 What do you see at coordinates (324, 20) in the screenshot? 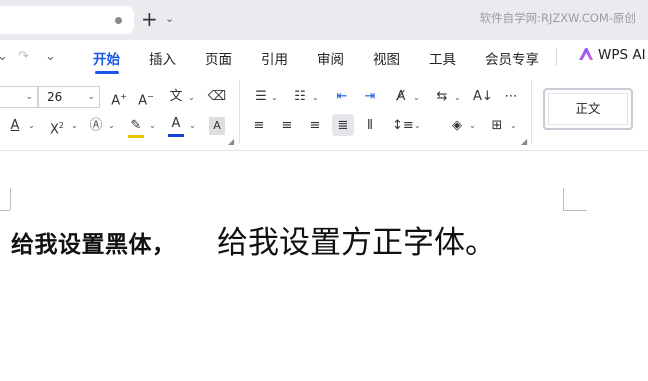
I see `title-bar: + ⌄ 软件自学网:RJZXW.COM-原创` at bounding box center [324, 20].